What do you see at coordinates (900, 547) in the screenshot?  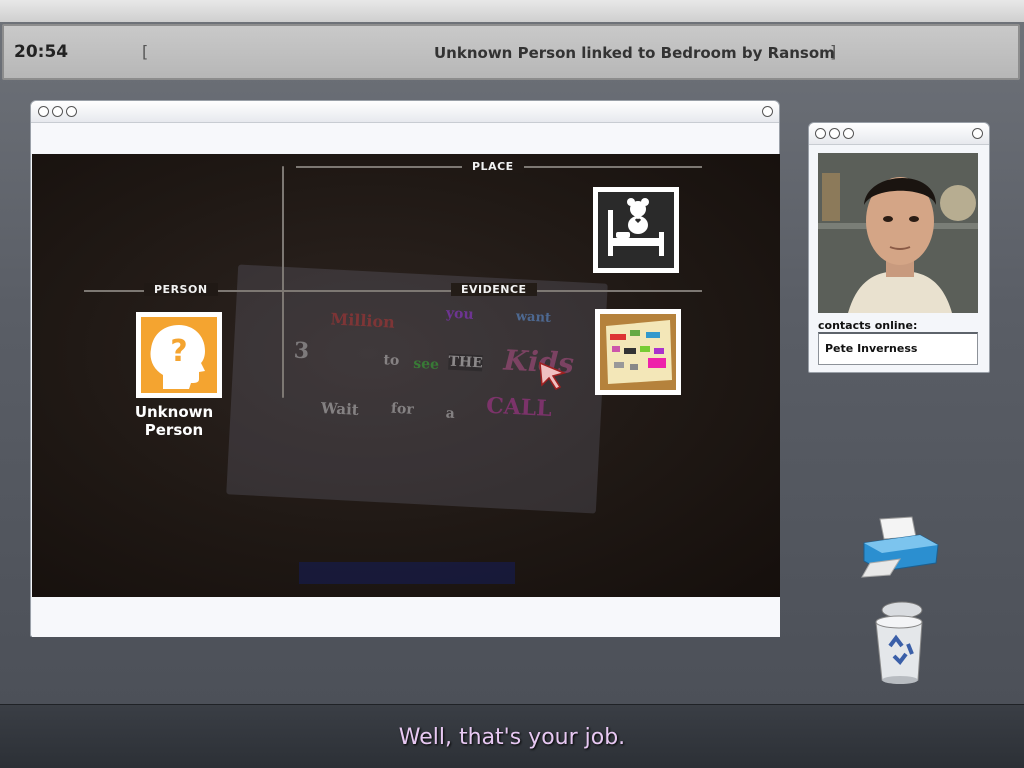 I see `printer-icon` at bounding box center [900, 547].